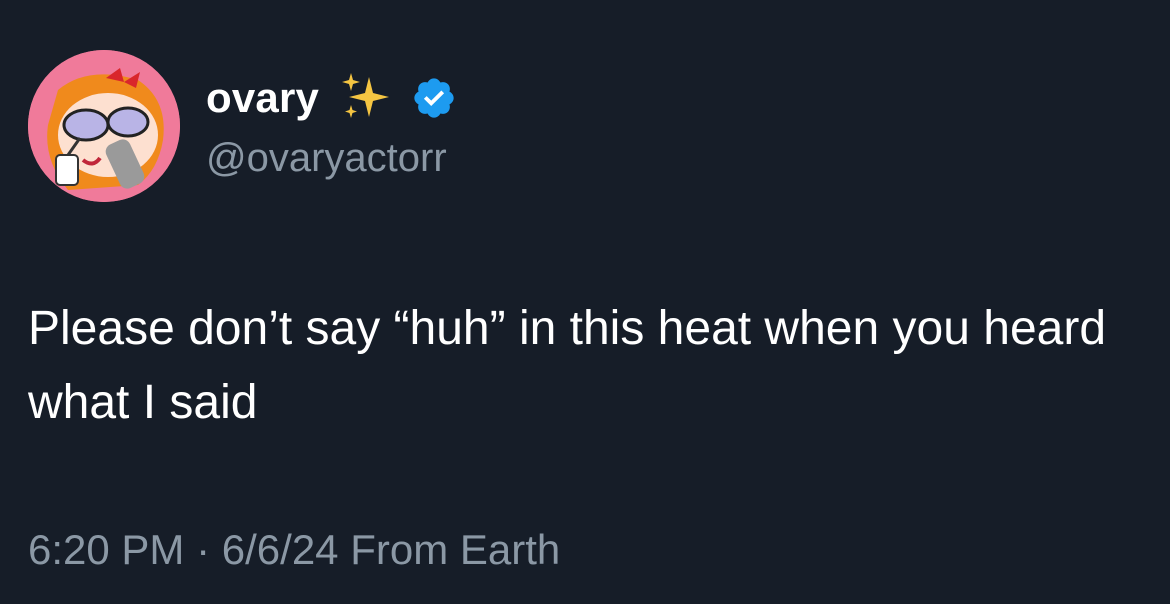  What do you see at coordinates (326, 158) in the screenshot?
I see `author-handle: @ovaryactorr` at bounding box center [326, 158].